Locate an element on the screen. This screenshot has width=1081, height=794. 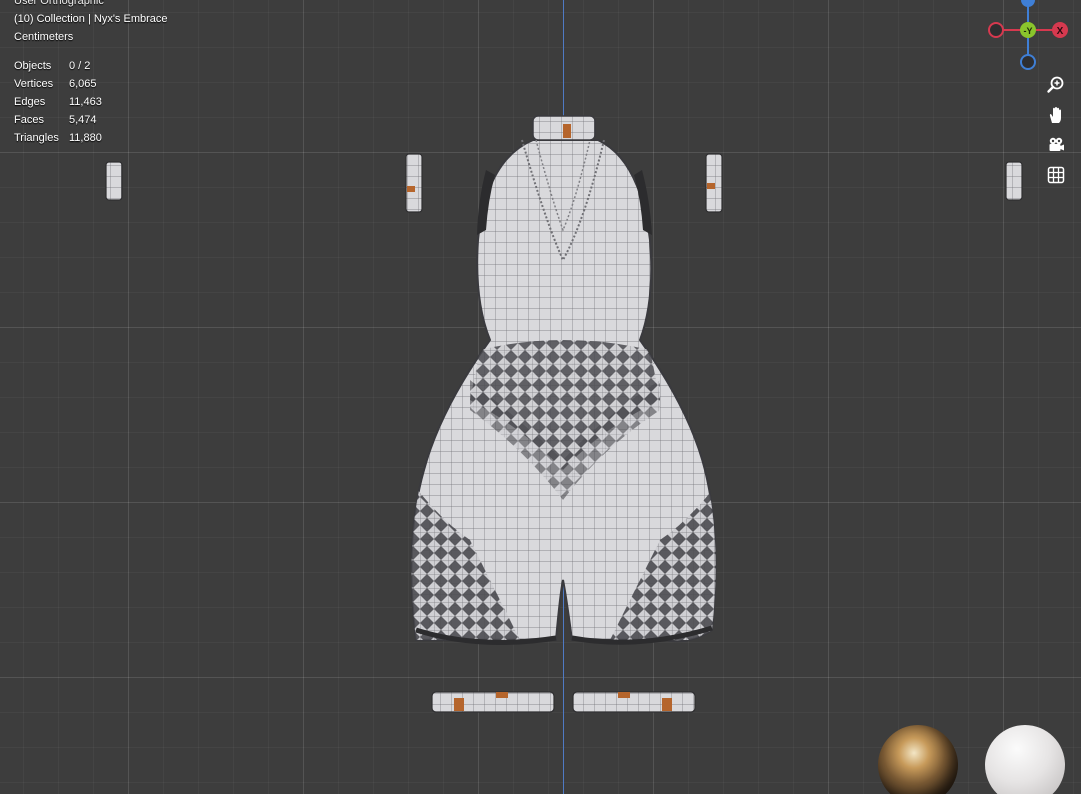
camera-view-button is located at coordinates (1056, 145).